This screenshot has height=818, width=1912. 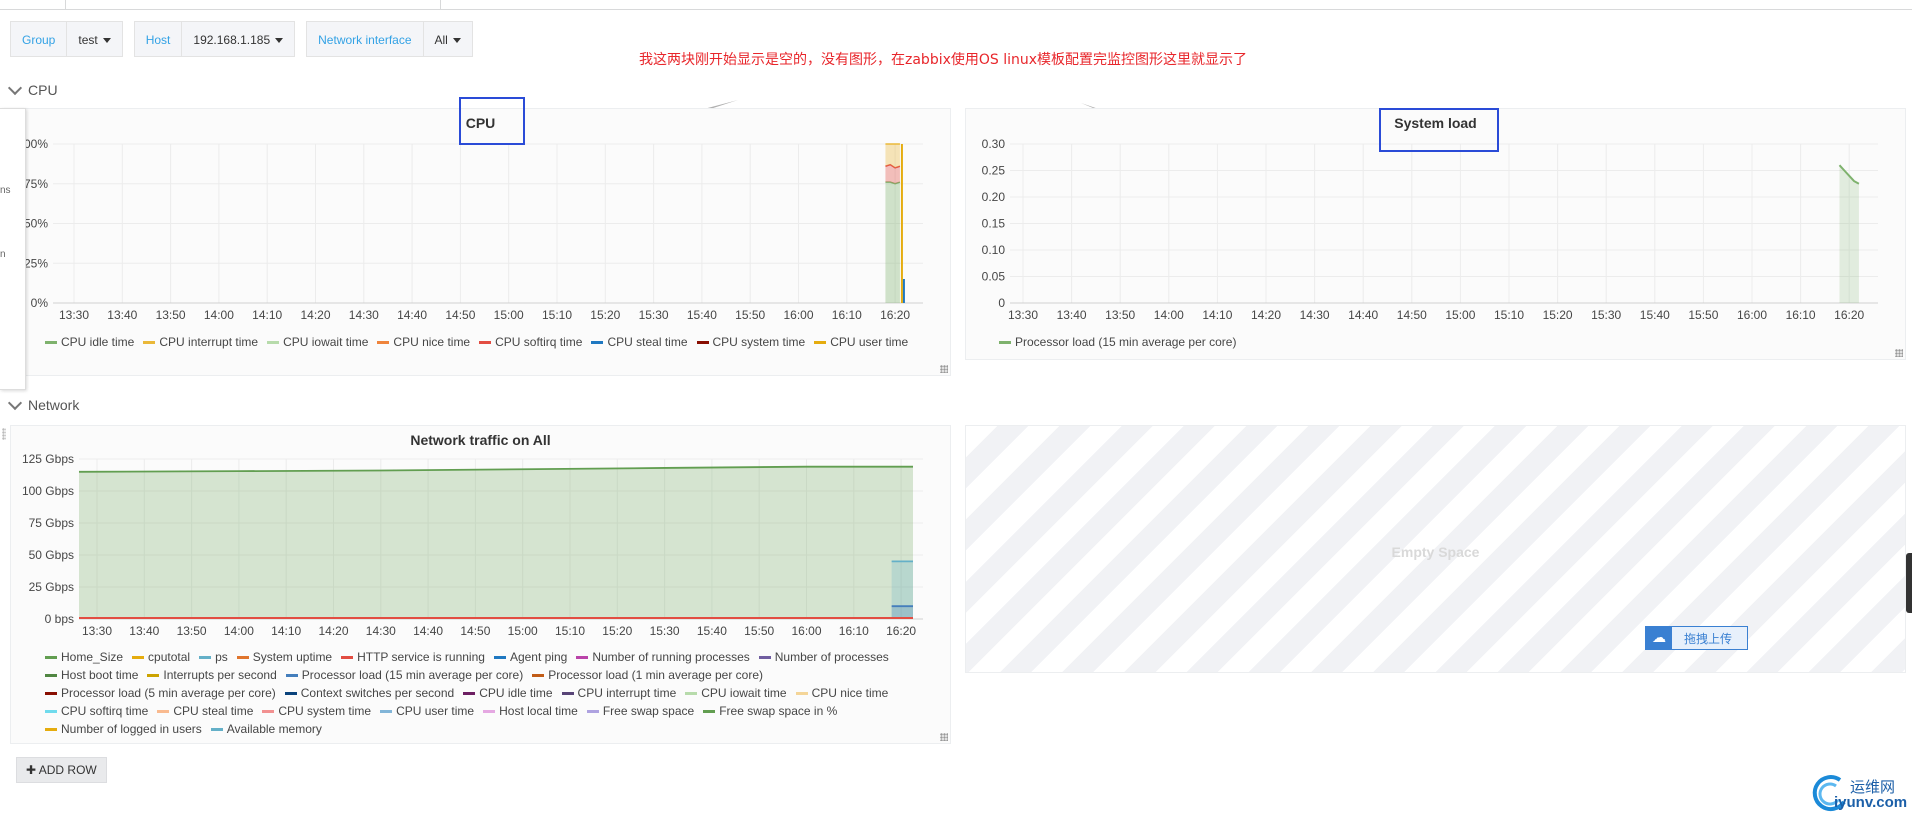 I want to click on y-tick-label: 50%, so click(x=36, y=224).